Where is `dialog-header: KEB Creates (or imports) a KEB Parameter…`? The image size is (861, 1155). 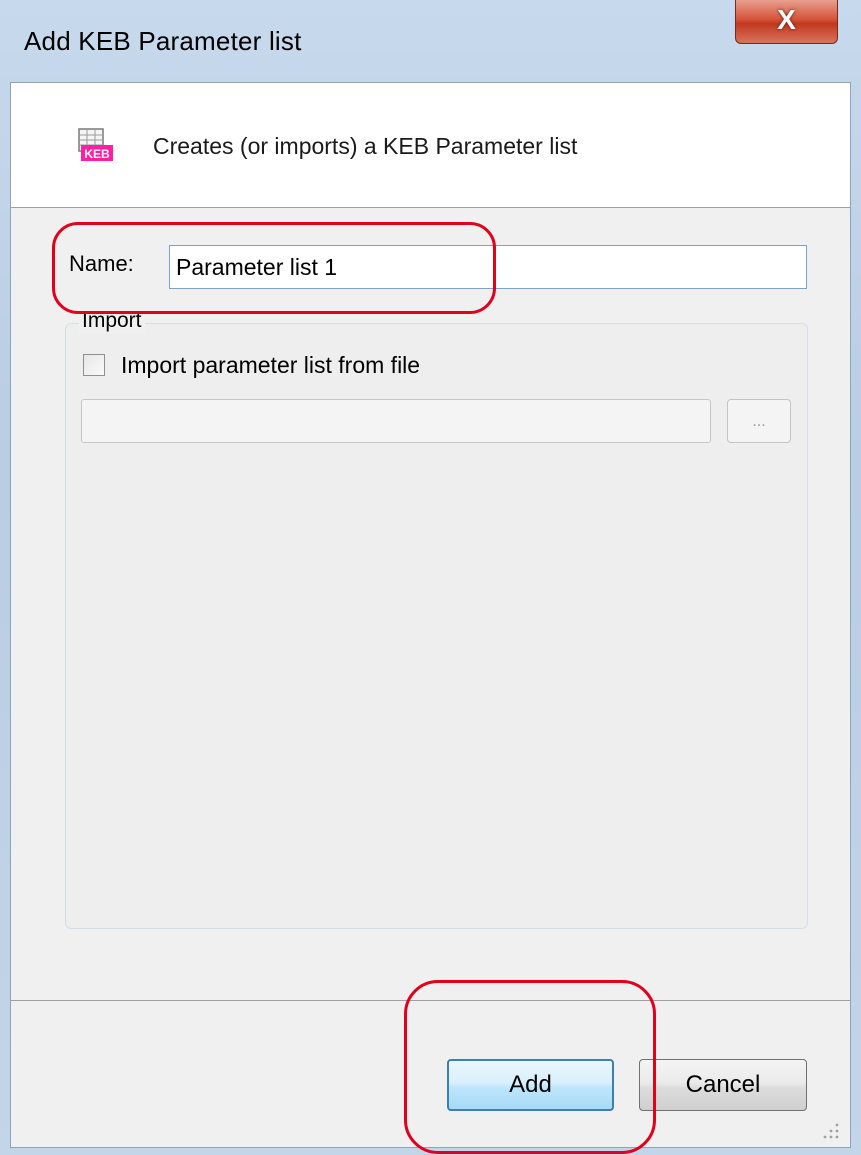
dialog-header: KEB Creates (or imports) a KEB Parameter… is located at coordinates (430, 145).